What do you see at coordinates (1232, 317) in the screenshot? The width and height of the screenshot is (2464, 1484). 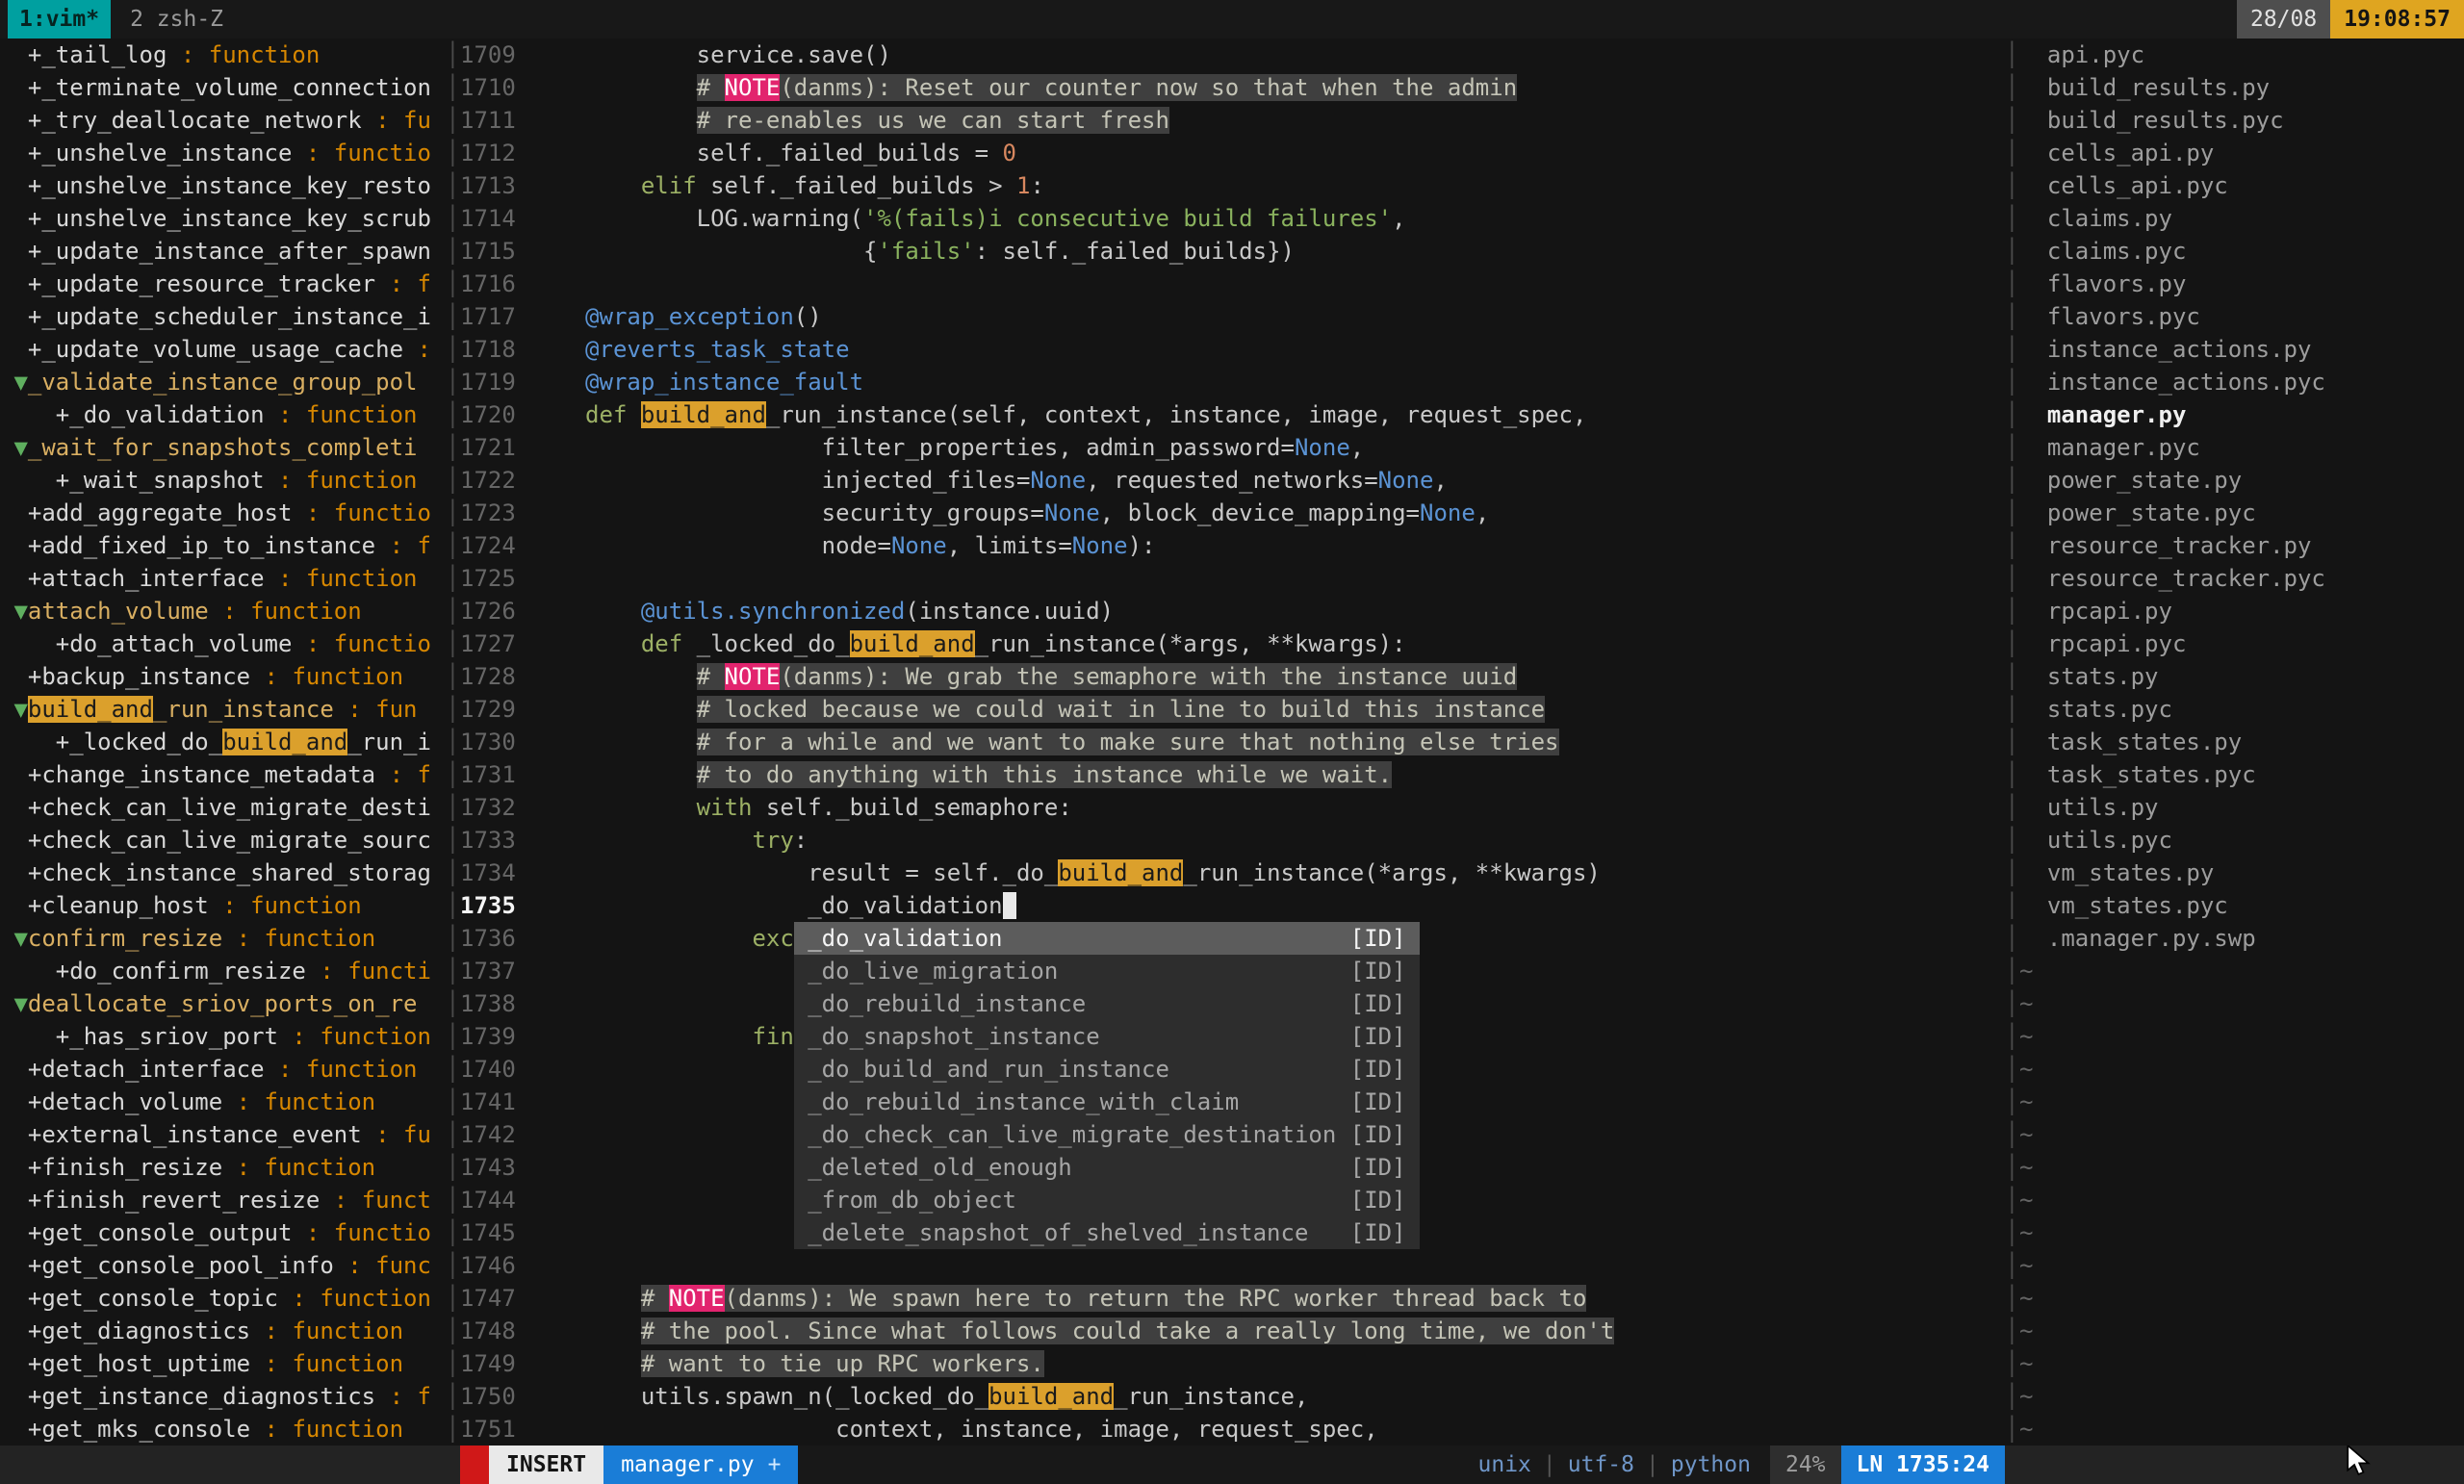 I see `code-line: 1717 @wrap_exception()` at bounding box center [1232, 317].